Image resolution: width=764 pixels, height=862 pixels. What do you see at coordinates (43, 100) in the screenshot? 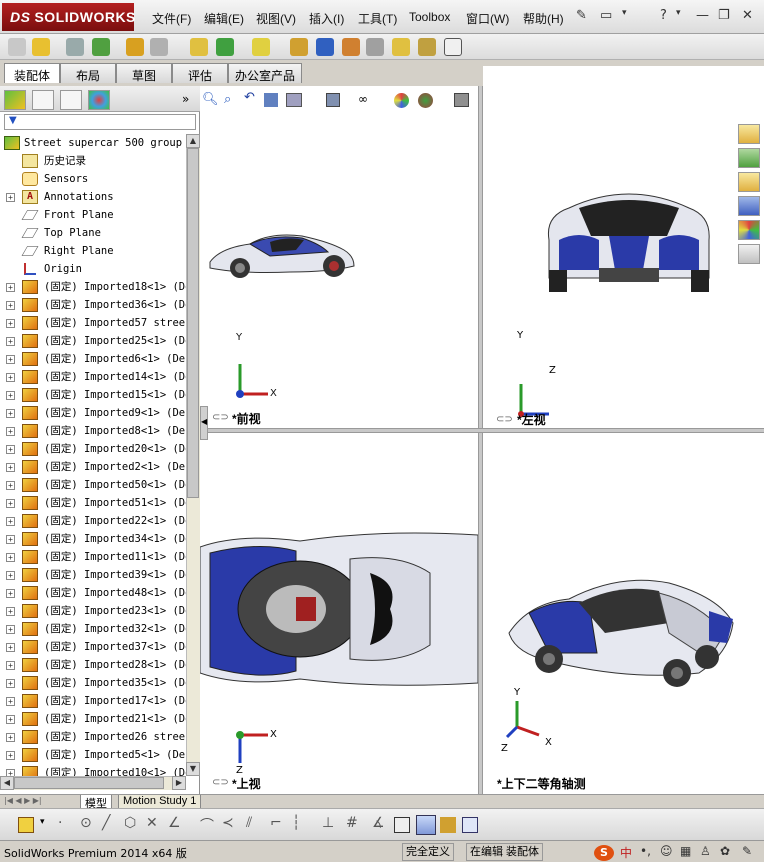
I see `property-manager-tab-icon` at bounding box center [43, 100].